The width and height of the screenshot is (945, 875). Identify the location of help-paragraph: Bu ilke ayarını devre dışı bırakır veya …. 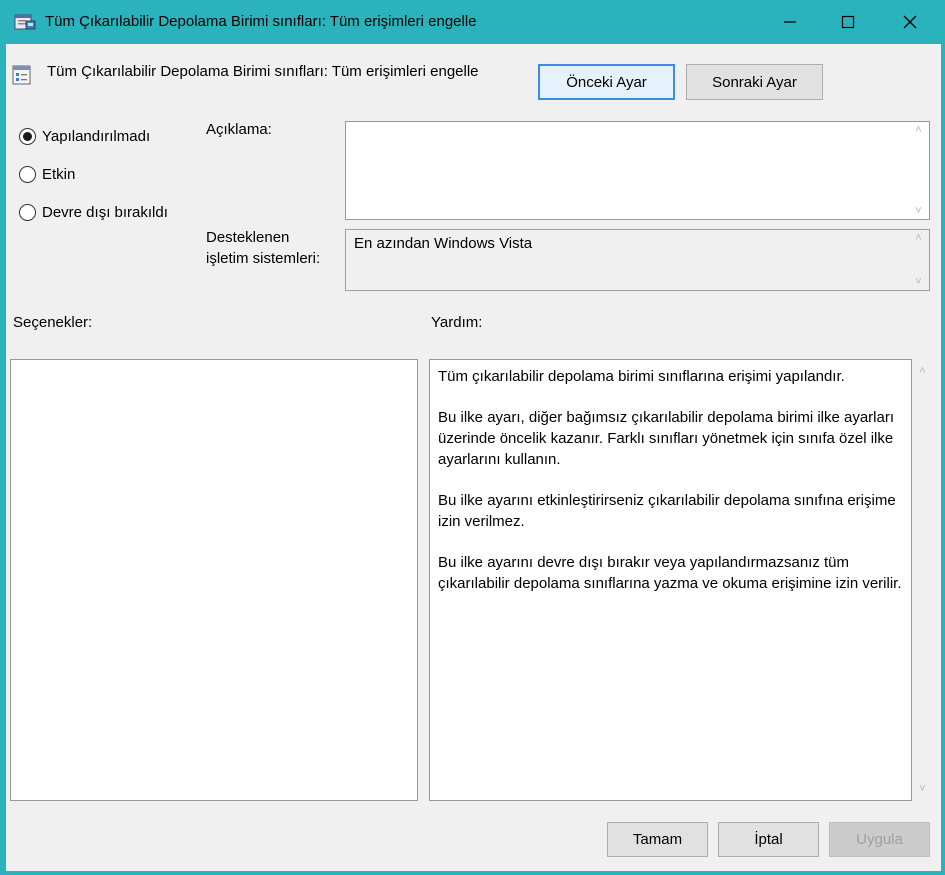
(670, 573).